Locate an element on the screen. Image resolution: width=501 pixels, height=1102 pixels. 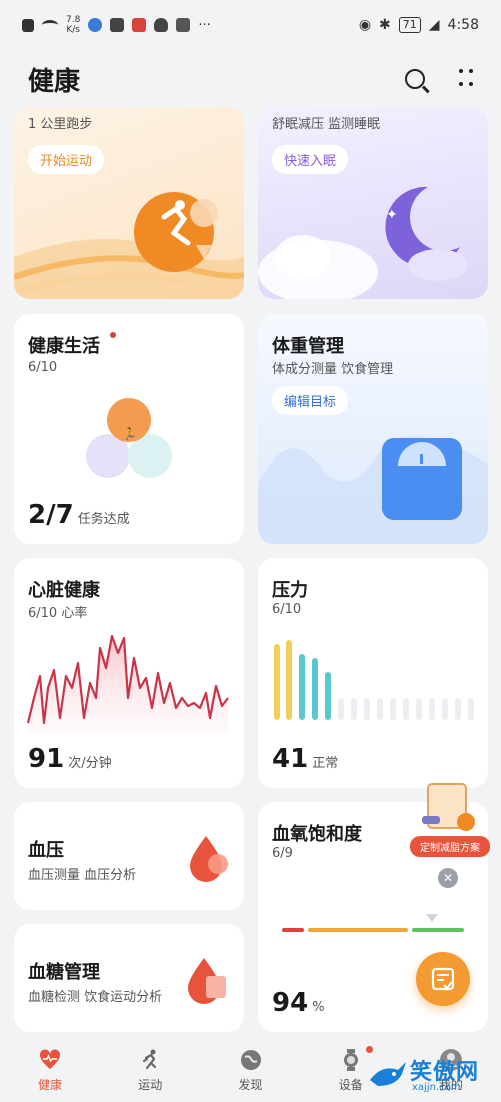
bp-title: 血压 is located at coordinates (46, 850).